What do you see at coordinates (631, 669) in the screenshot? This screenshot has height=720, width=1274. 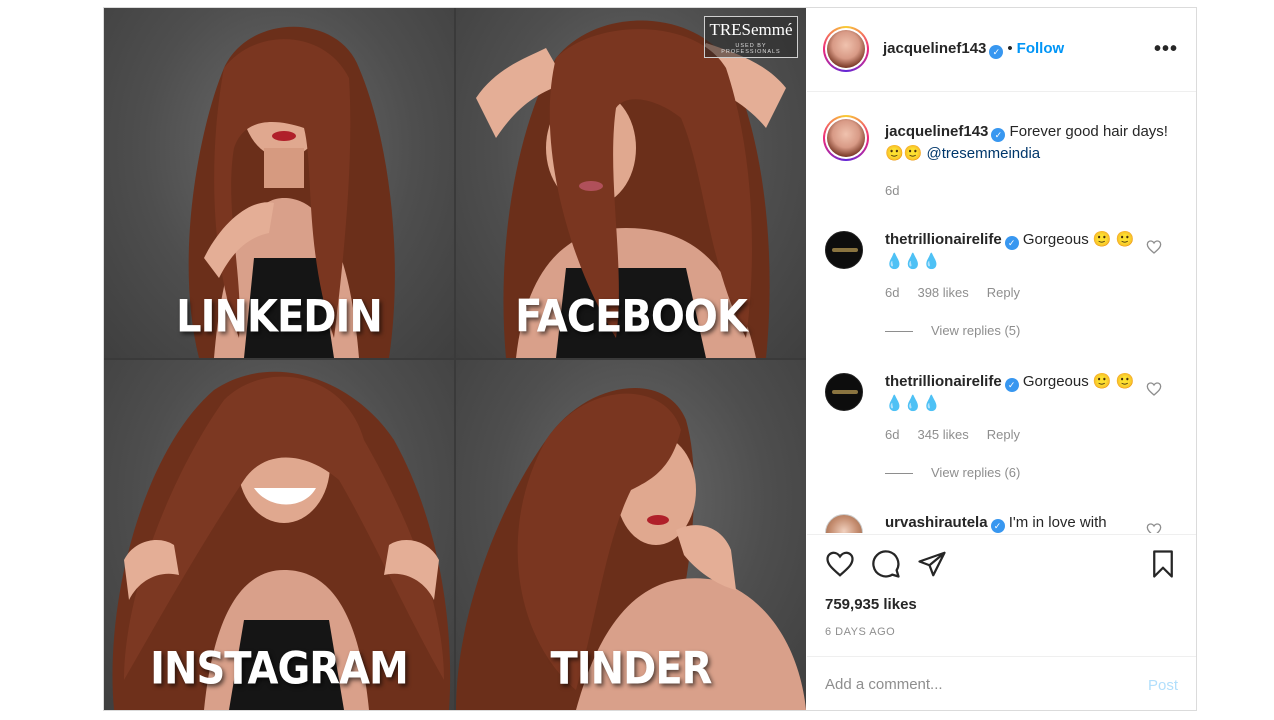 I see `tile-caption: TINDER` at bounding box center [631, 669].